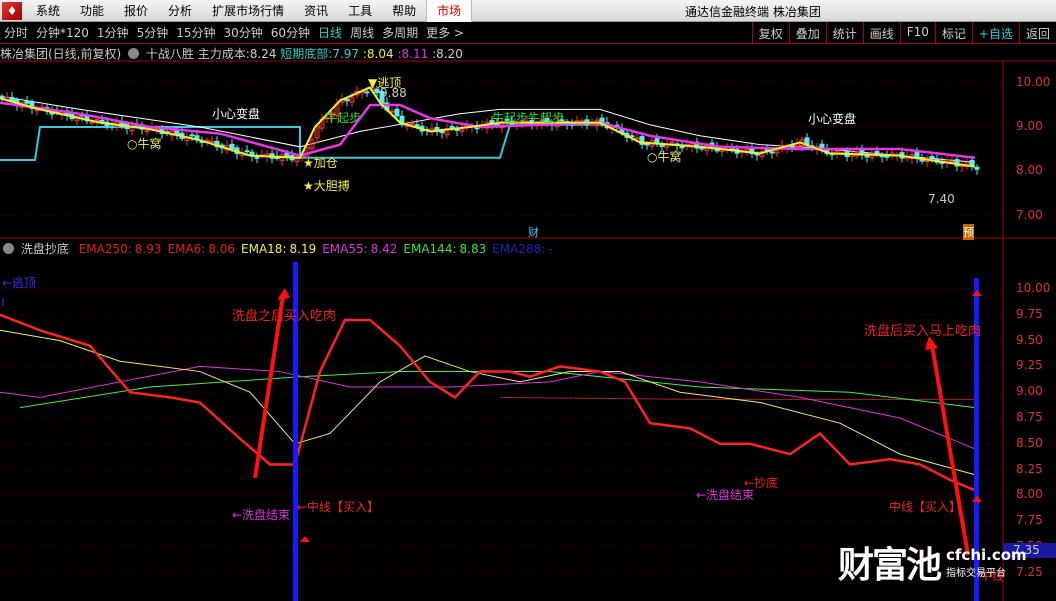  Describe the element at coordinates (326, 186) in the screenshot. I see `bold-bet-label: ★大胆搏` at that location.